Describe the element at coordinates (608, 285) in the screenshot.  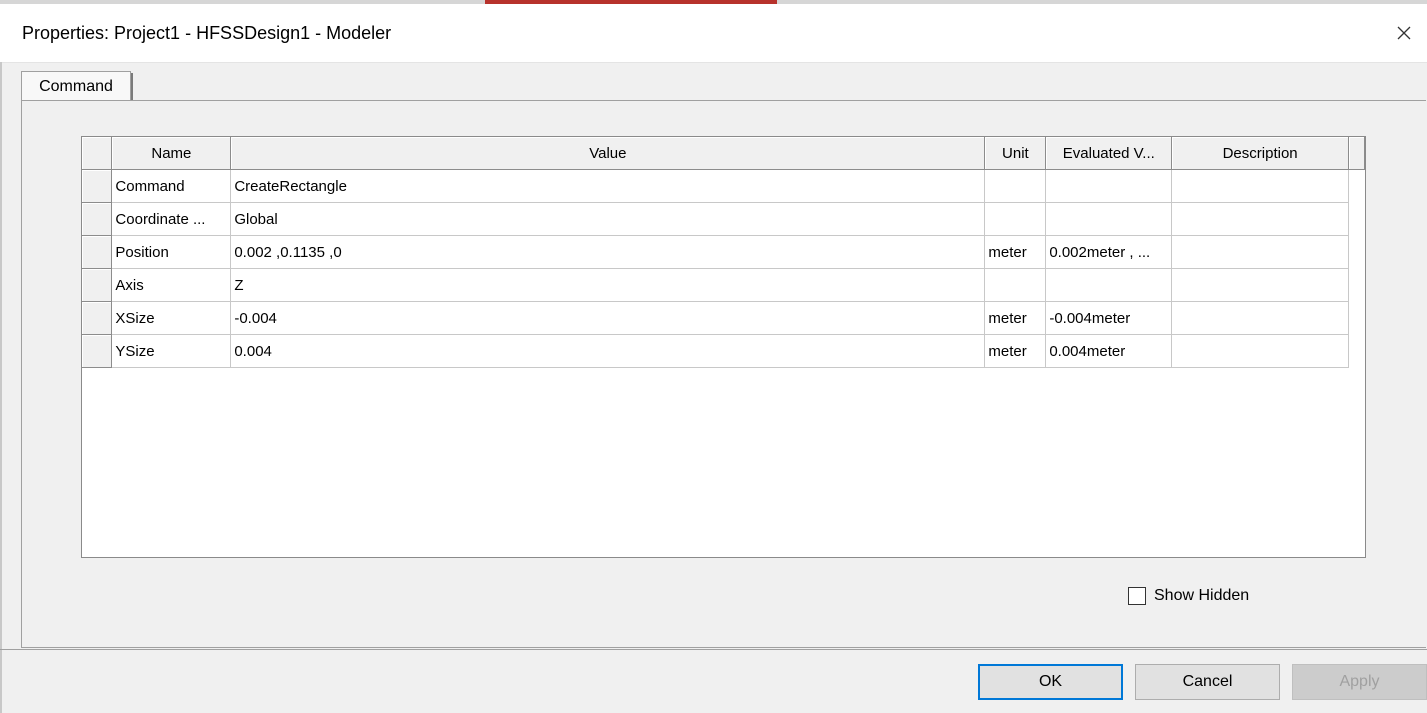
I see `cell-value: Z` at that location.